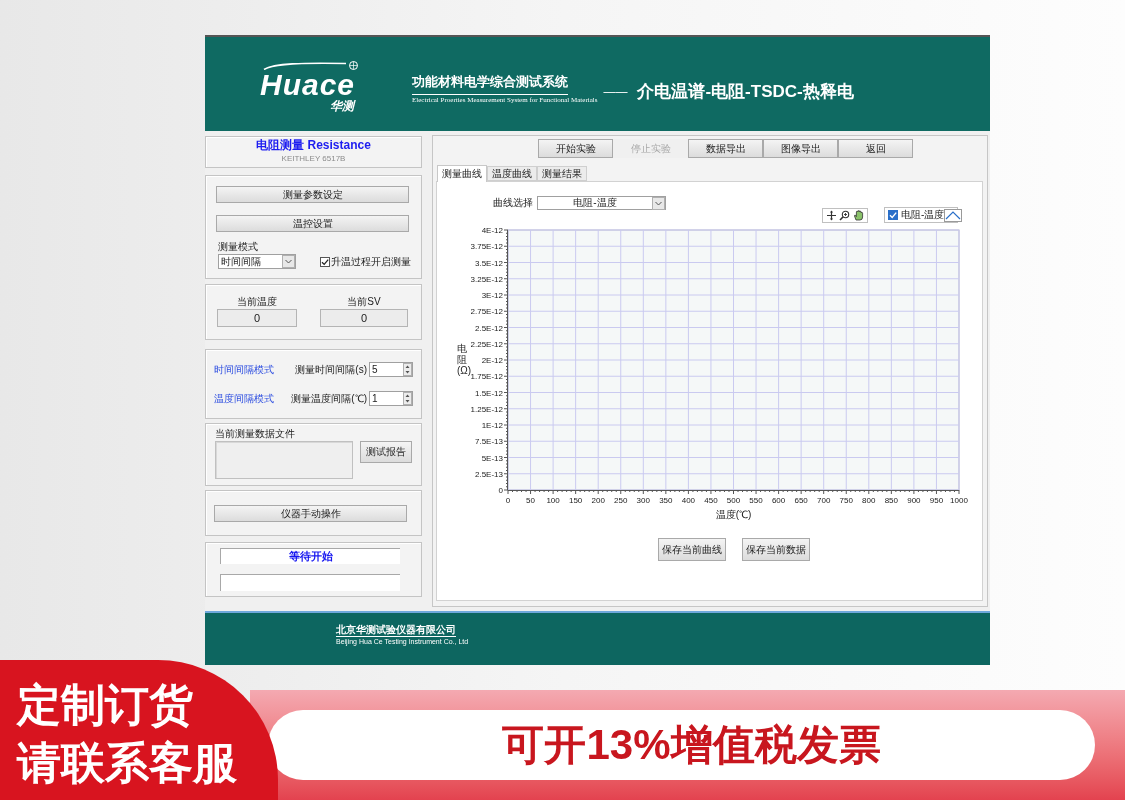 Image resolution: width=1125 pixels, height=800 pixels. What do you see at coordinates (869, 500) in the screenshot?
I see `x-tick-label: 800` at bounding box center [869, 500].